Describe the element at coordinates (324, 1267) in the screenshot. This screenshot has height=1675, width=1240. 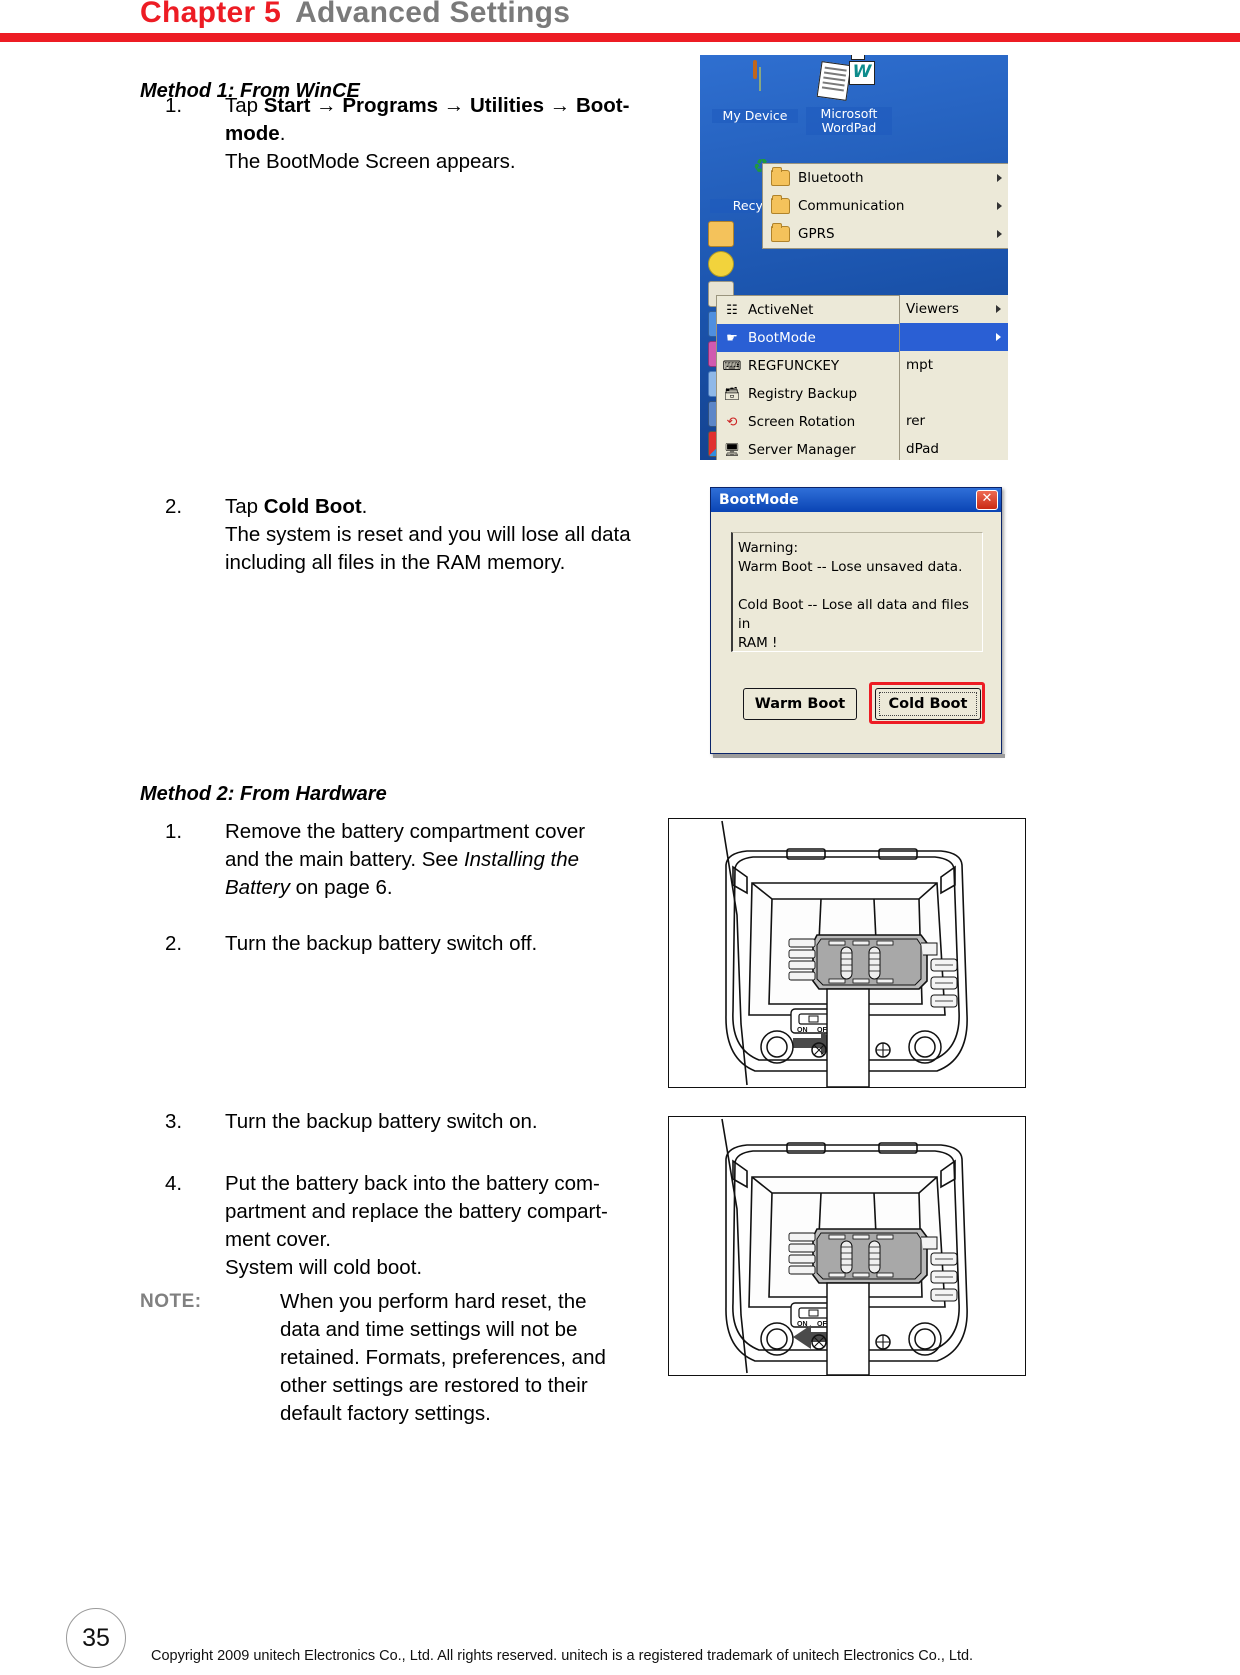
I see `step-line-4: System will cold boot.` at that location.